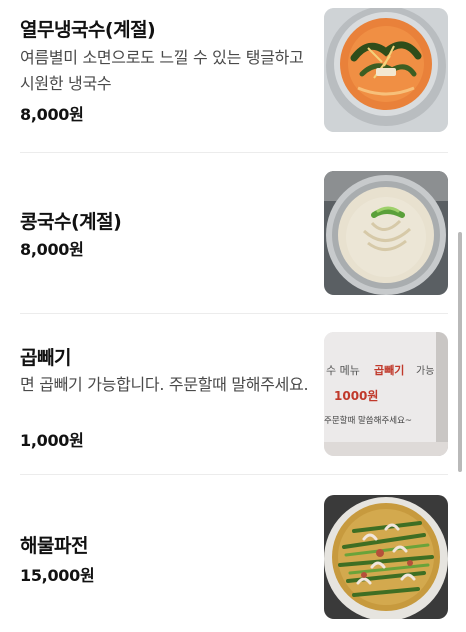 This screenshot has height=632, width=466. I want to click on menu-item-price: 15,000원, so click(57, 575).